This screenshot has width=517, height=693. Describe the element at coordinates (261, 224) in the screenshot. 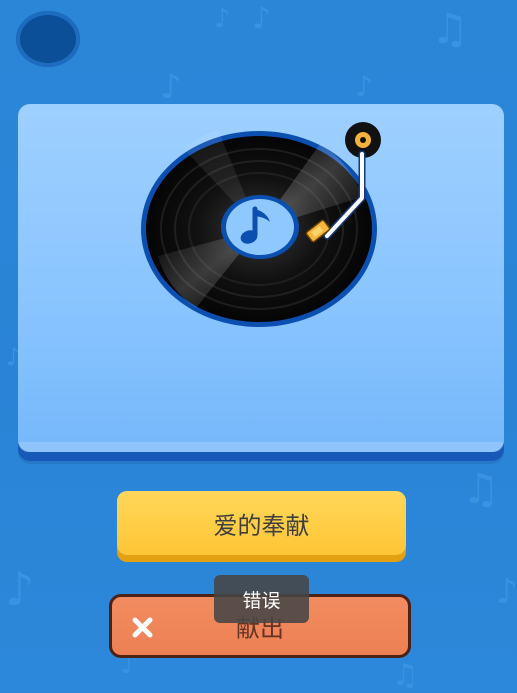

I see `record-player-icon` at that location.